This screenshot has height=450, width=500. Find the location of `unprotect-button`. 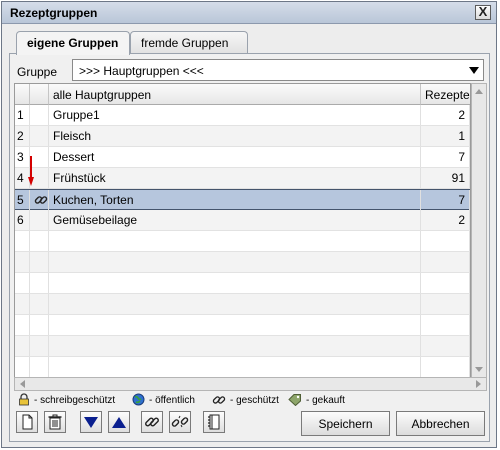

unprotect-button is located at coordinates (180, 422).